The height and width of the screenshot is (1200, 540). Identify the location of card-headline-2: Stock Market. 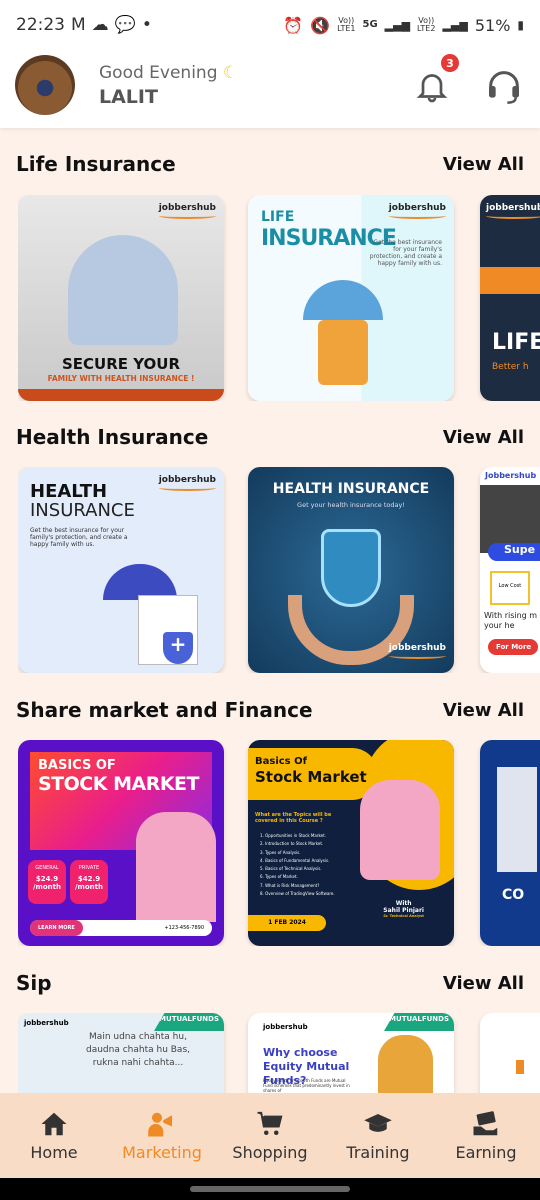
(311, 777).